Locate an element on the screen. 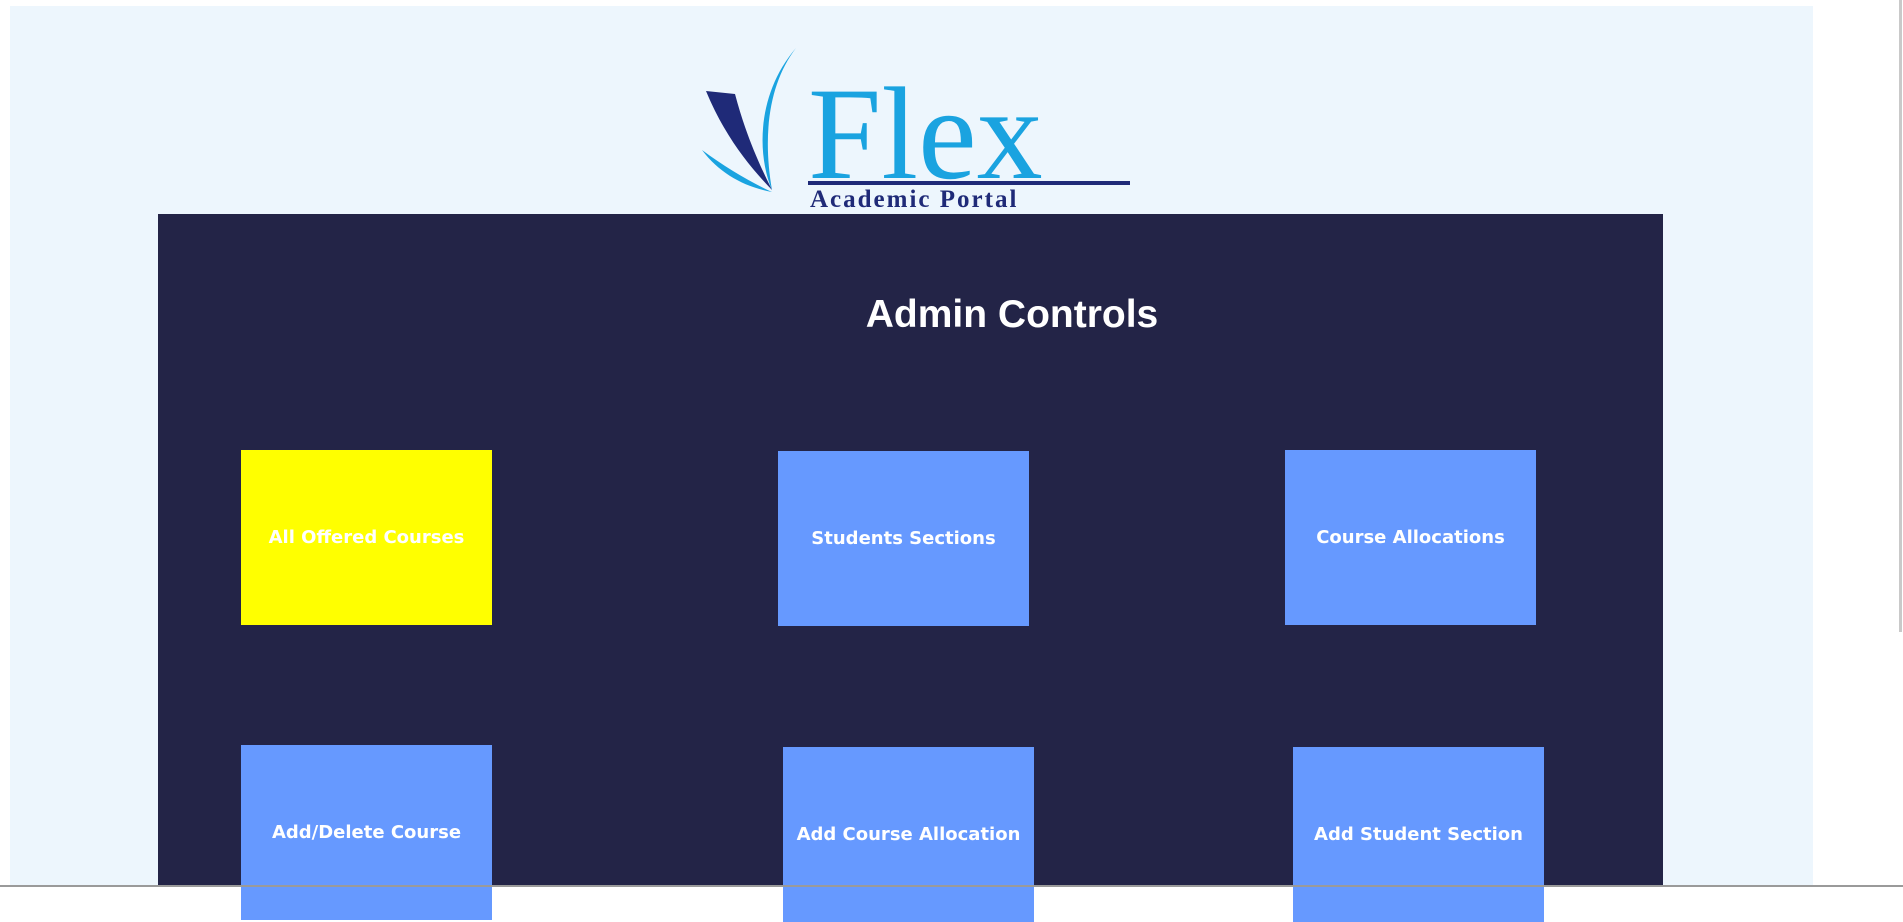 The height and width of the screenshot is (922, 1903). tile-add-delete-course: Add/Delete Course is located at coordinates (366, 832).